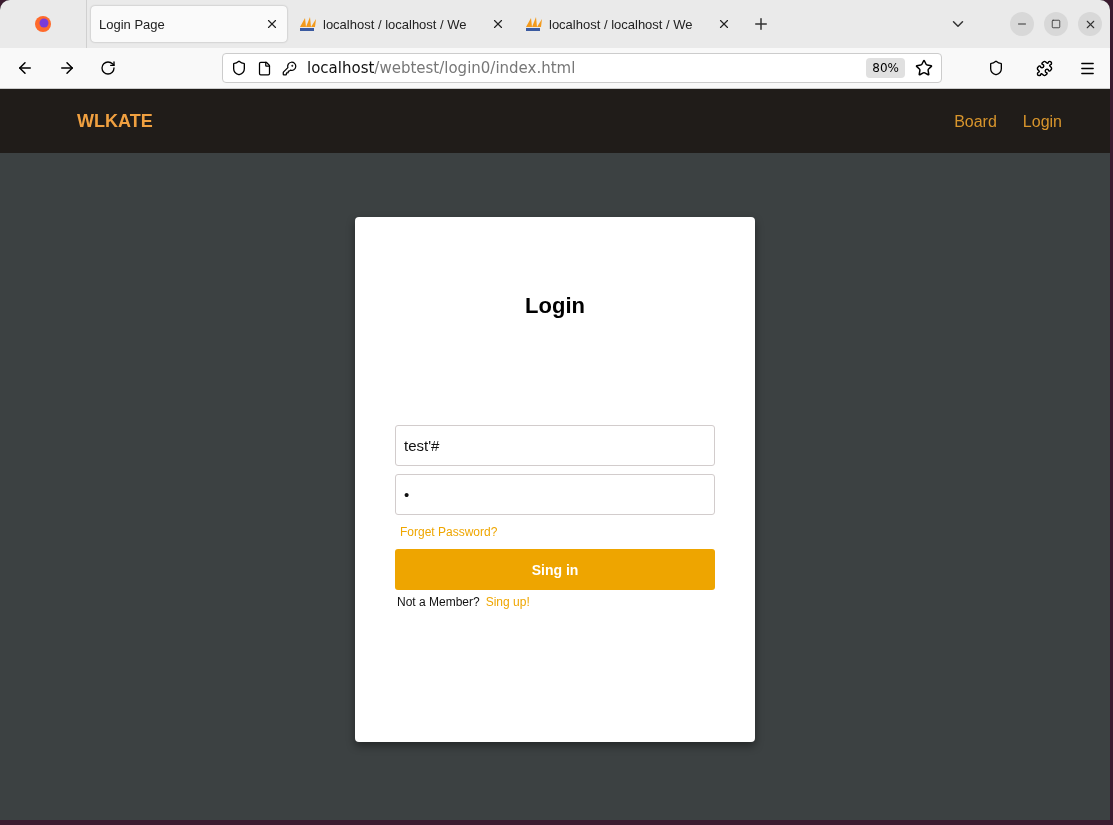  Describe the element at coordinates (555, 445) in the screenshot. I see `username-field: test'#` at that location.